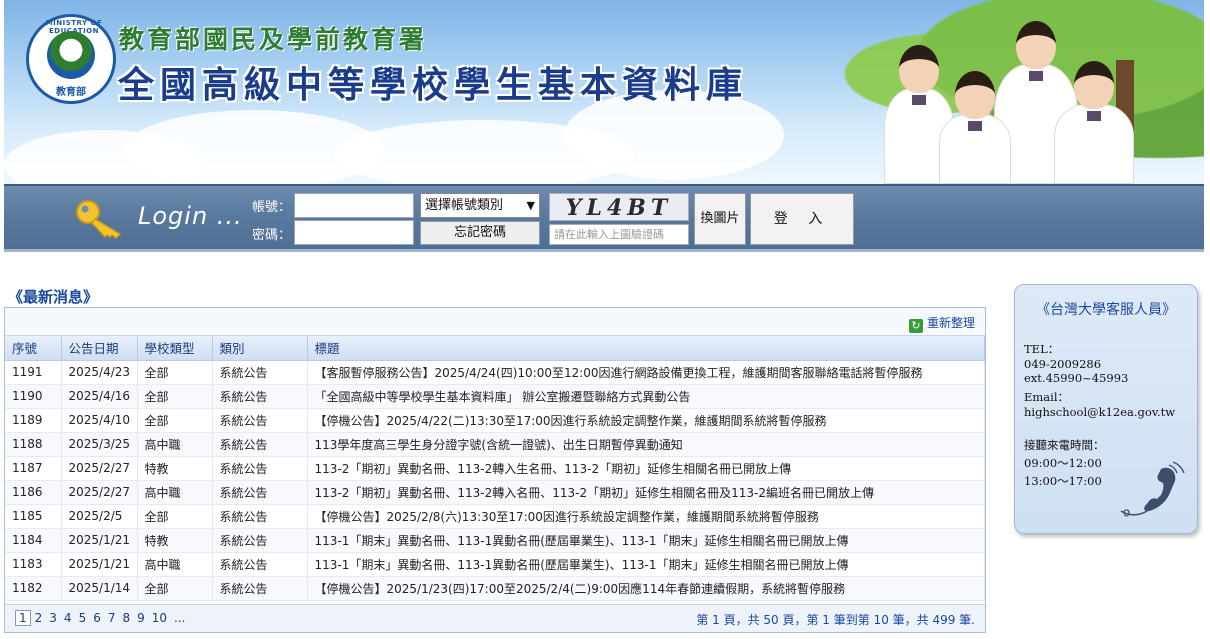 The image size is (1210, 639). I want to click on refresh-icon: ↻, so click(915, 326).